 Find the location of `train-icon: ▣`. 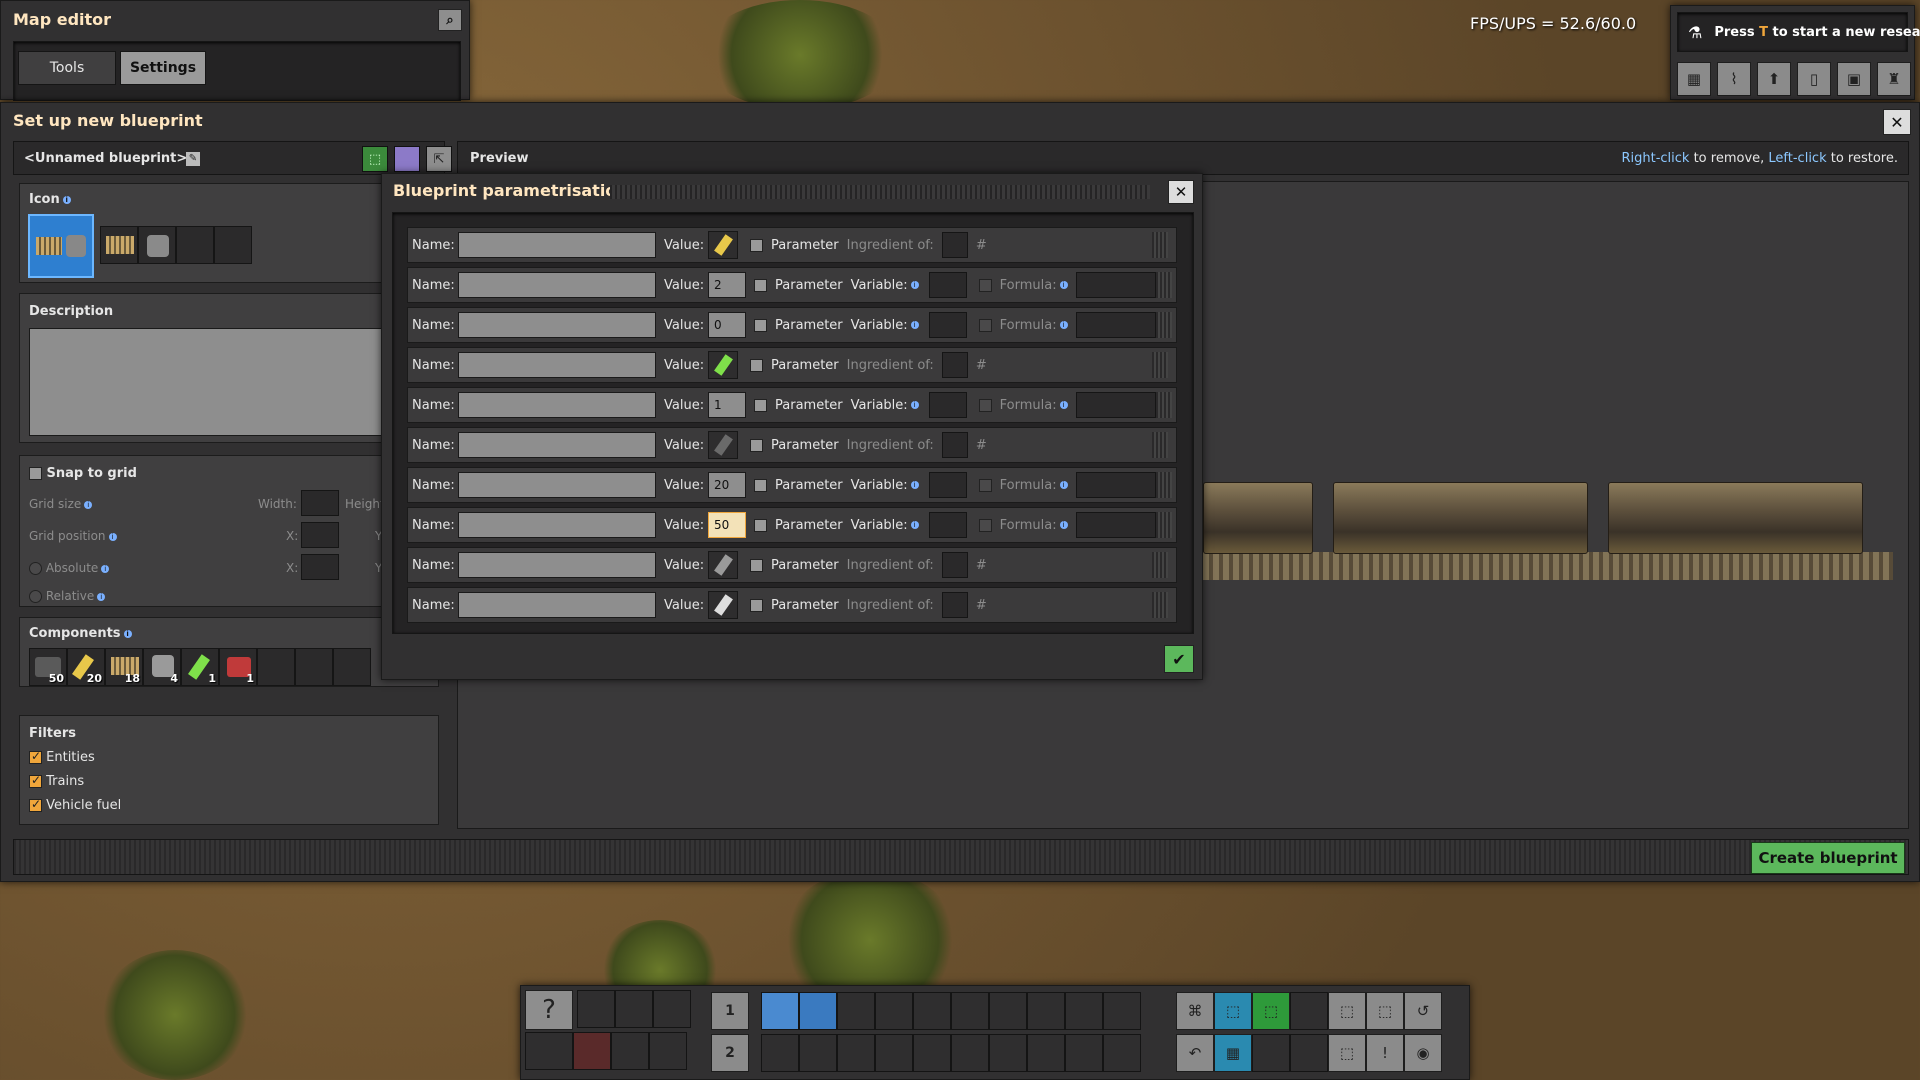

train-icon: ▣ is located at coordinates (1854, 79).